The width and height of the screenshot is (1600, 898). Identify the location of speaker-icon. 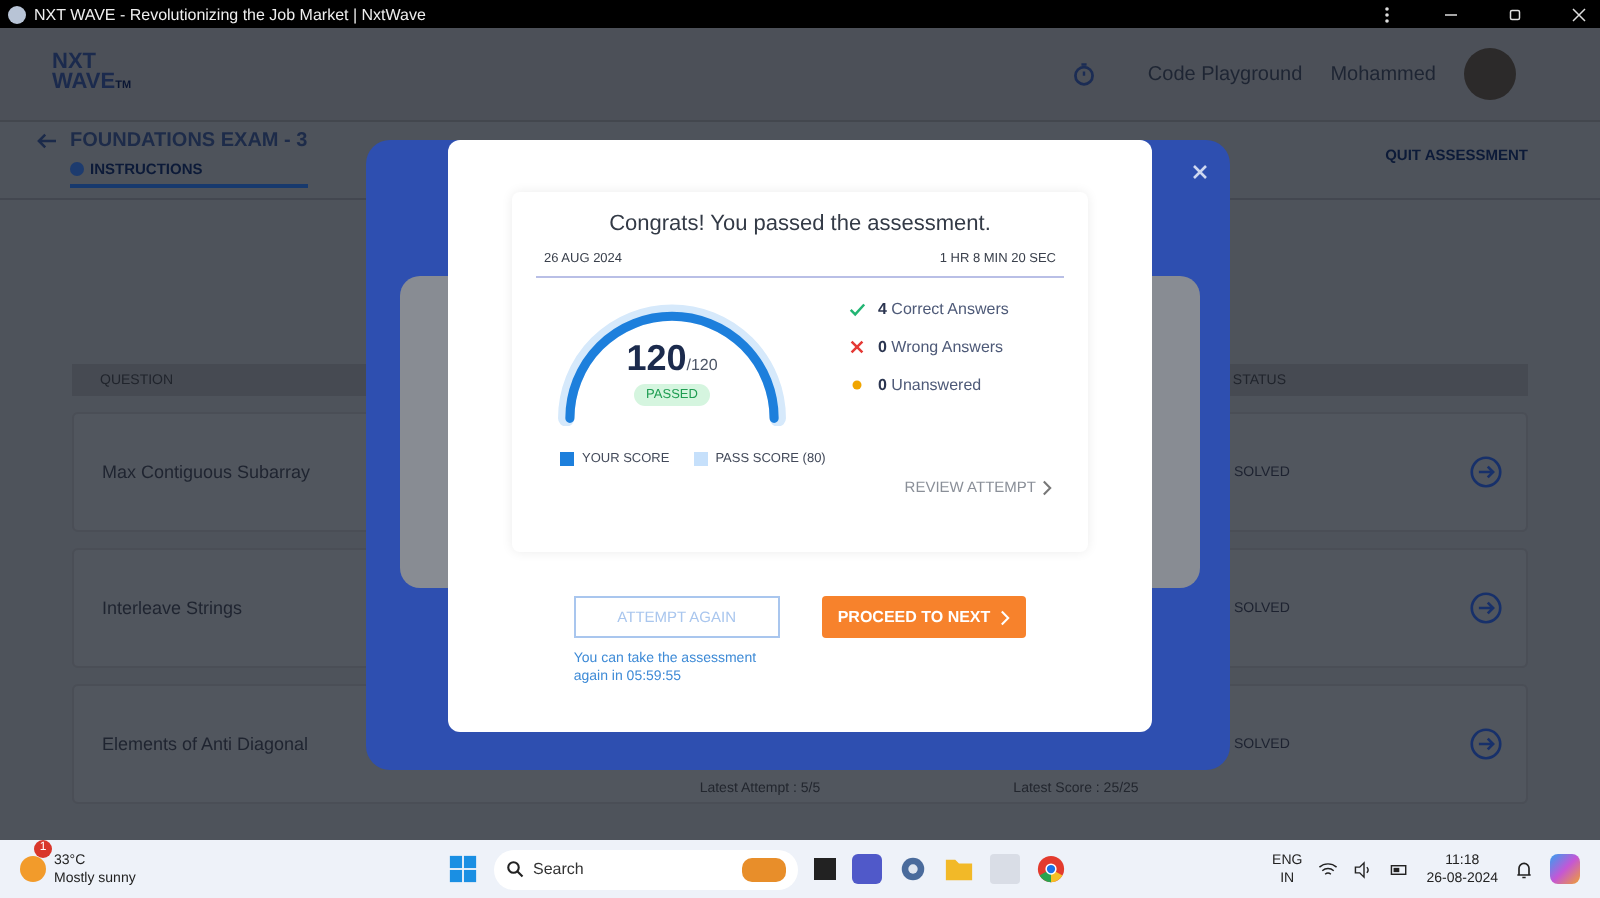
(1364, 869).